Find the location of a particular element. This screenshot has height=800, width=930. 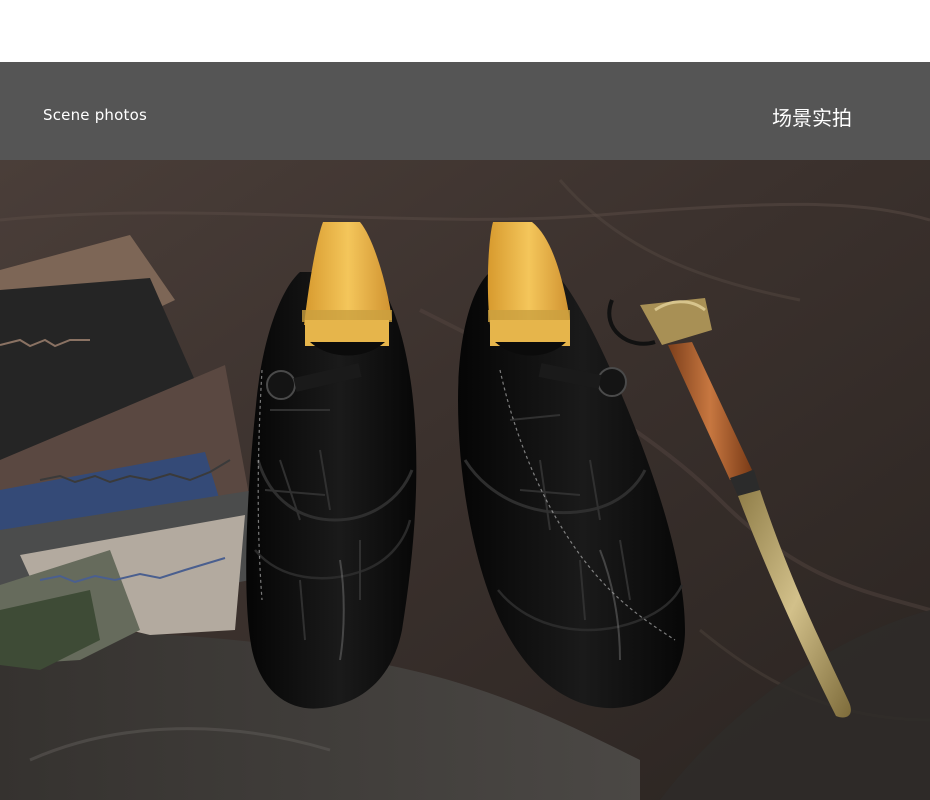

top-whitespace is located at coordinates (465, 31).